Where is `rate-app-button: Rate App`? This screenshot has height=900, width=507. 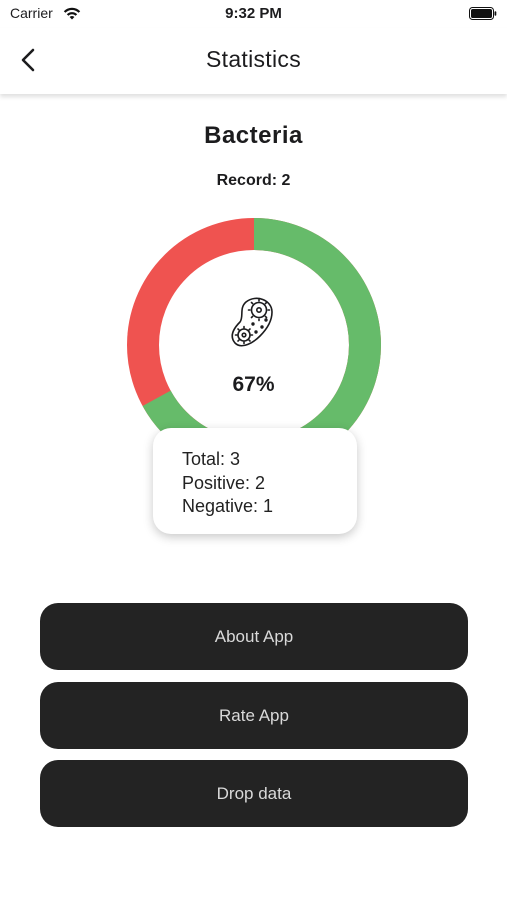 rate-app-button: Rate App is located at coordinates (254, 715).